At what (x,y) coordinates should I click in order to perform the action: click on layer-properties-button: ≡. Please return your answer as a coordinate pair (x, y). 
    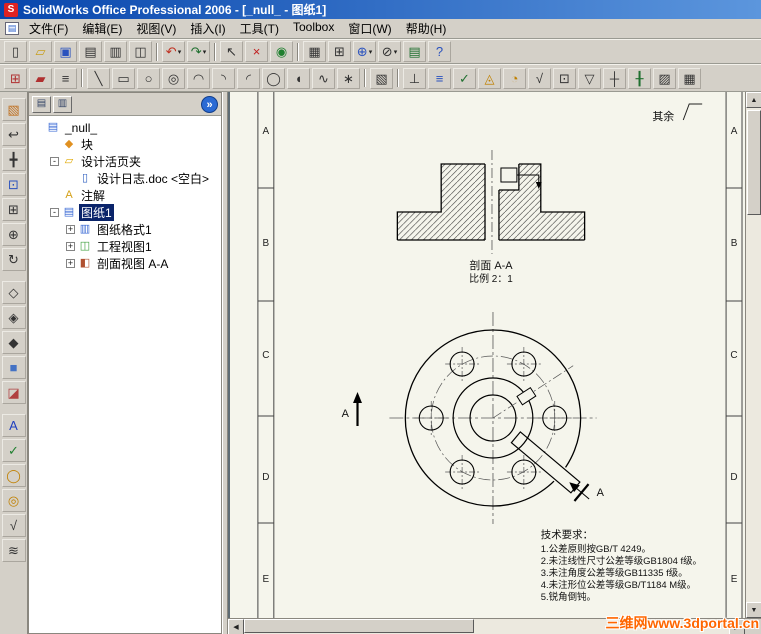
    Looking at the image, I should click on (65, 78).